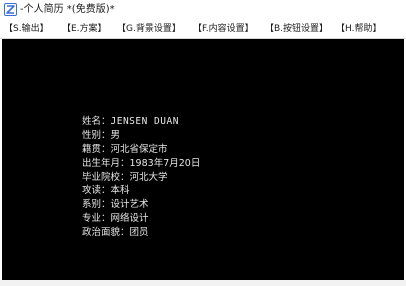  Describe the element at coordinates (96, 205) in the screenshot. I see `resume-label: 系别：` at that location.